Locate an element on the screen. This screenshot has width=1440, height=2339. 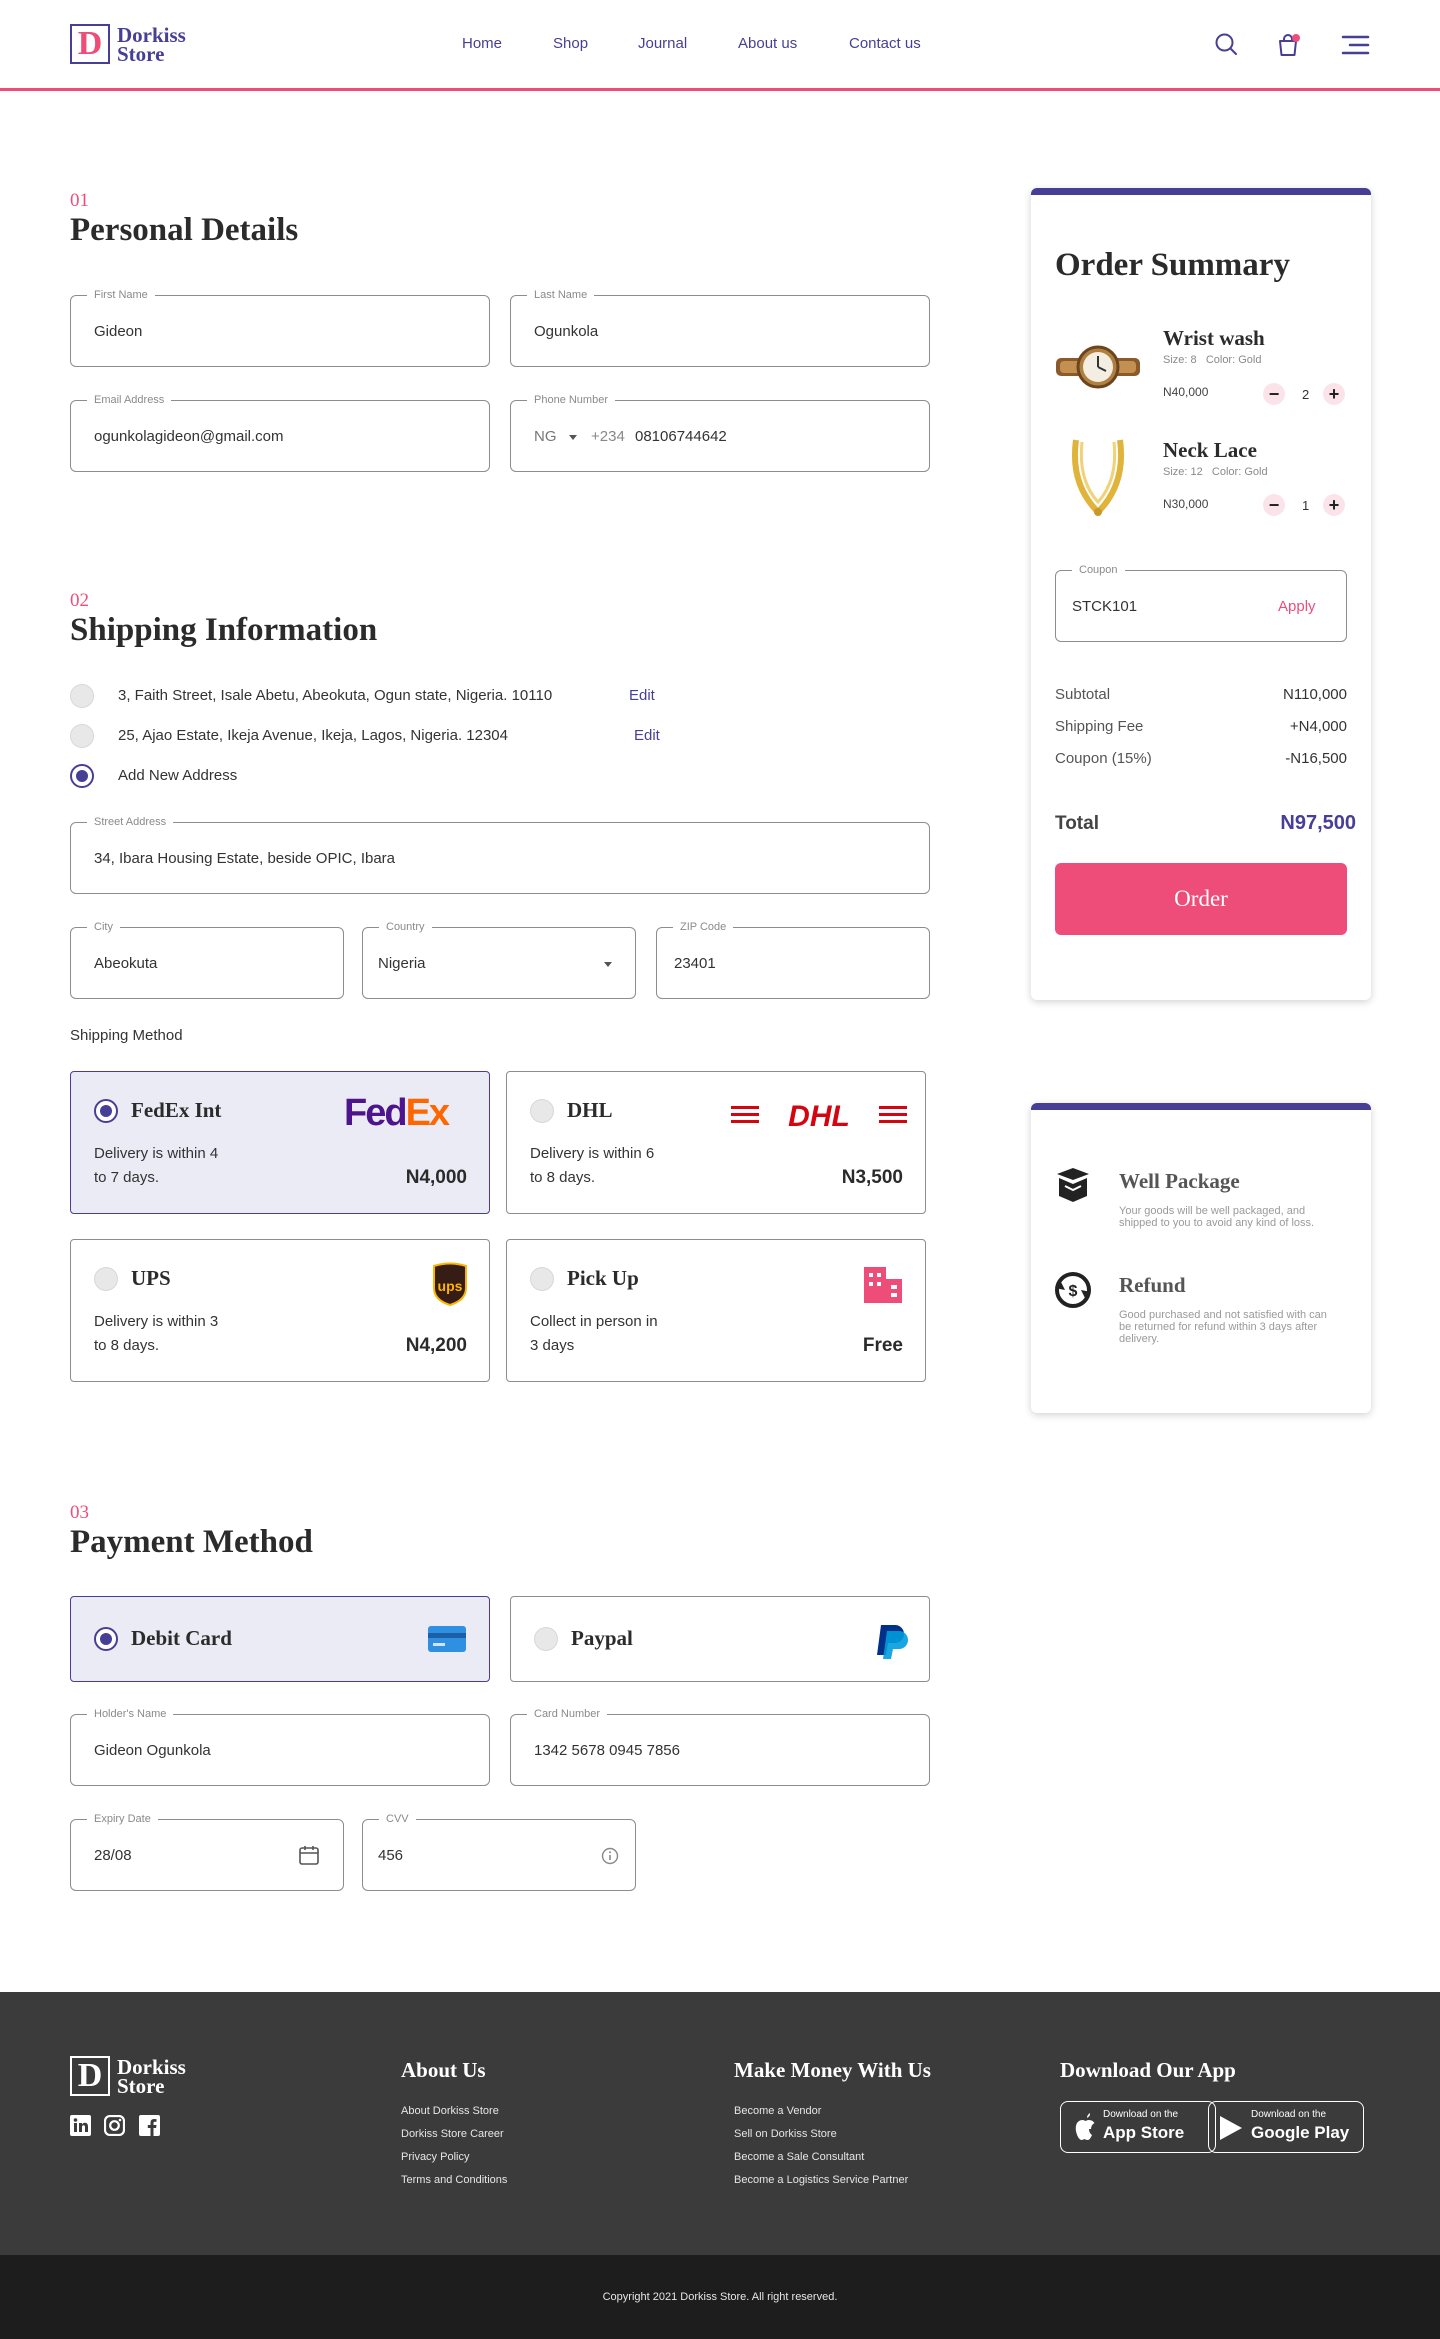
linkedin-icon is located at coordinates (80, 2125).